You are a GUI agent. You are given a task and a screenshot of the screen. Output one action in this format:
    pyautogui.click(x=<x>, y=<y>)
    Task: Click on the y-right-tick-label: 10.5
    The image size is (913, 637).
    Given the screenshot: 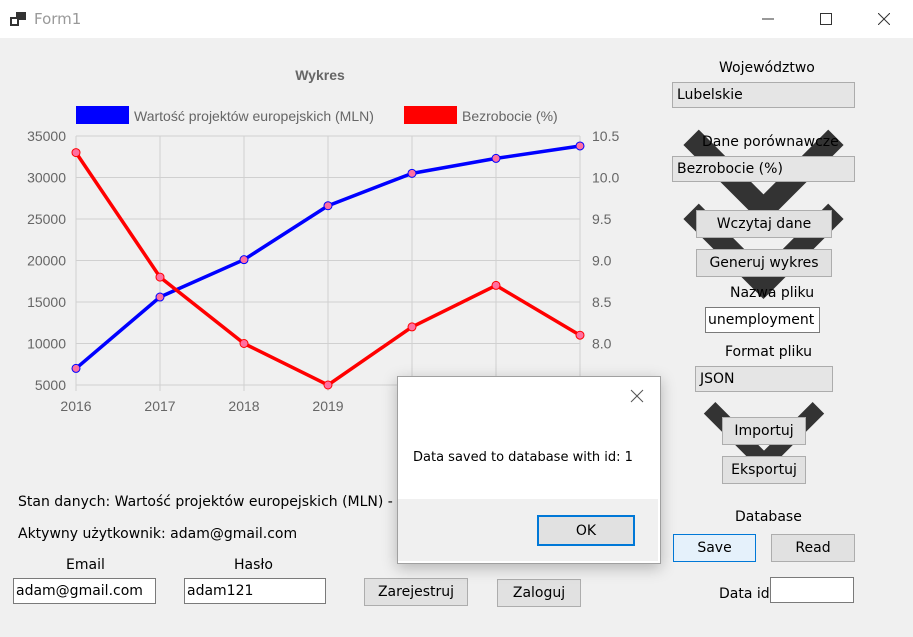 What is the action you would take?
    pyautogui.click(x=605, y=136)
    